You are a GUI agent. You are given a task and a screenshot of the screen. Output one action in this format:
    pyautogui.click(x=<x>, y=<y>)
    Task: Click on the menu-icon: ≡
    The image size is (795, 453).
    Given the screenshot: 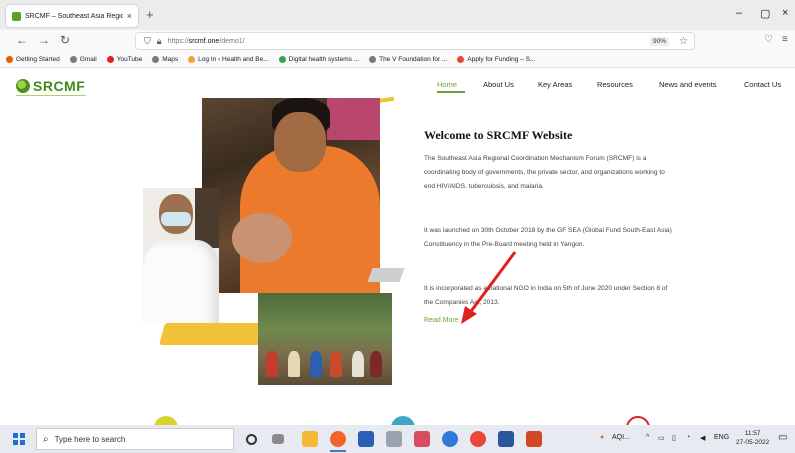 What is the action you would take?
    pyautogui.click(x=785, y=39)
    